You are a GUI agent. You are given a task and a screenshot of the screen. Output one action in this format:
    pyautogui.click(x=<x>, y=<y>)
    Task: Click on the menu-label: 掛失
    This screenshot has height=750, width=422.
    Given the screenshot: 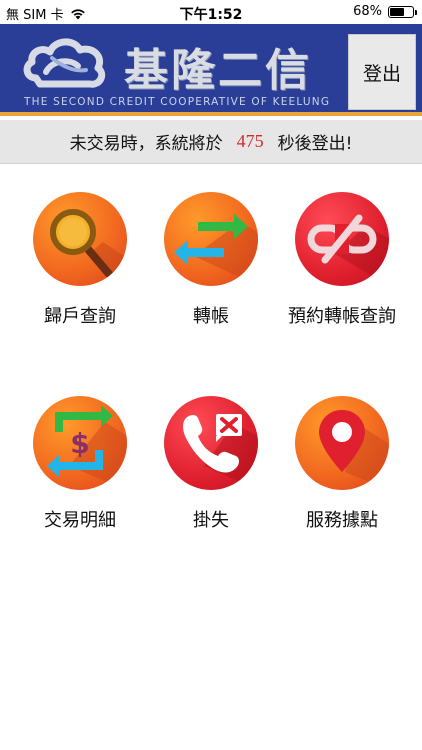 What is the action you would take?
    pyautogui.click(x=211, y=520)
    